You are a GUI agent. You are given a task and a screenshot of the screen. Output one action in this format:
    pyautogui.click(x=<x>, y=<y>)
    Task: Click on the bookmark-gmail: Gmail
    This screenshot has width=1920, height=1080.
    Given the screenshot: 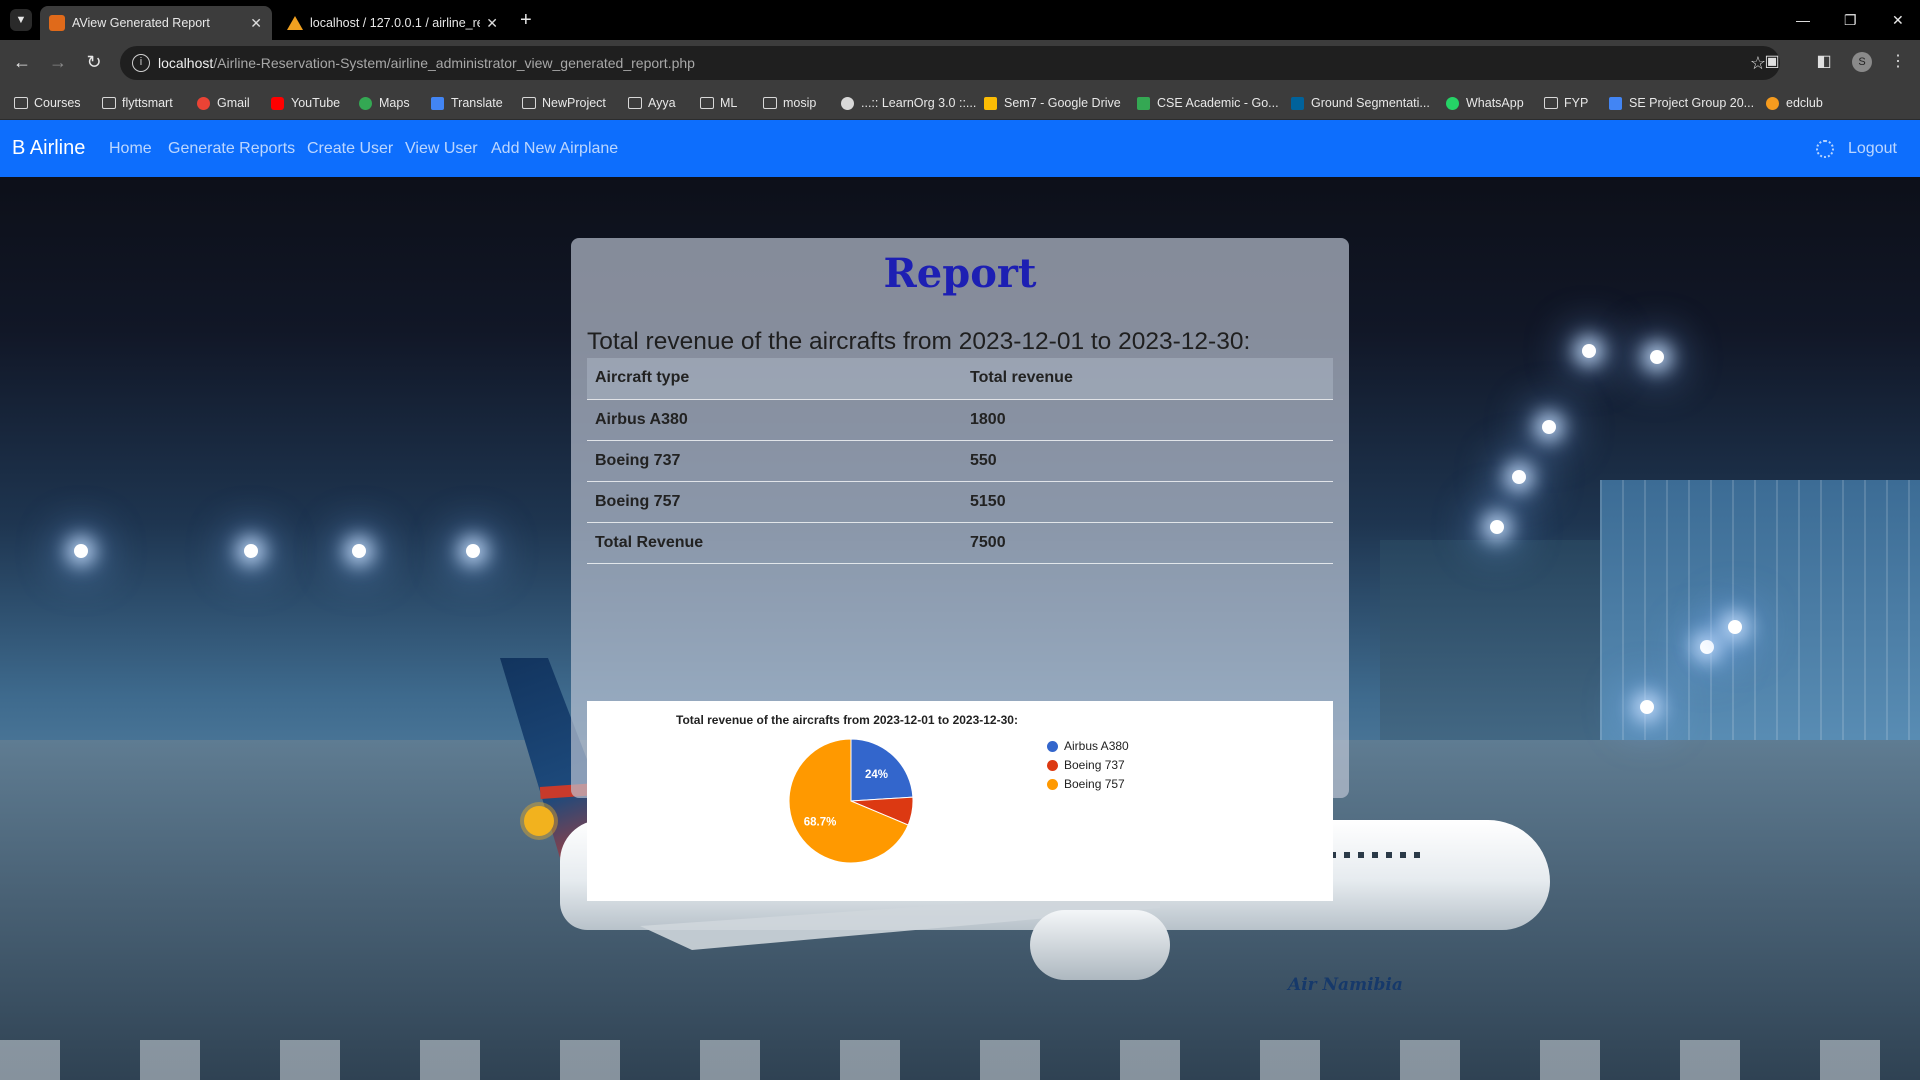 What is the action you would take?
    pyautogui.click(x=223, y=103)
    